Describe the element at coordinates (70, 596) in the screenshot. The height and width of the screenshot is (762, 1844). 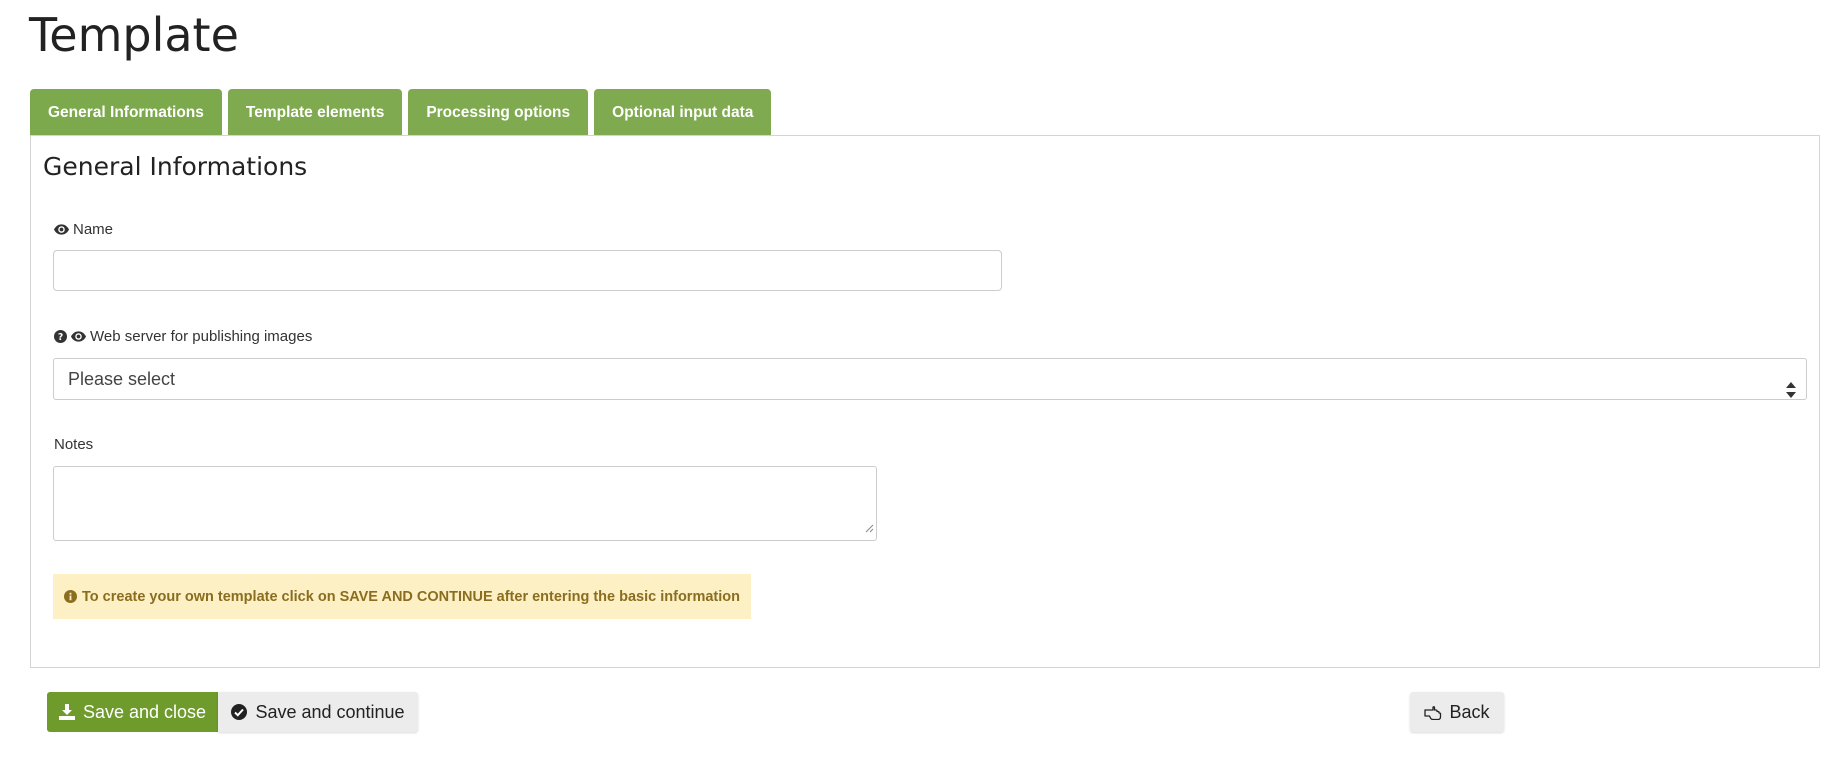
I see `info-circle-icon` at that location.